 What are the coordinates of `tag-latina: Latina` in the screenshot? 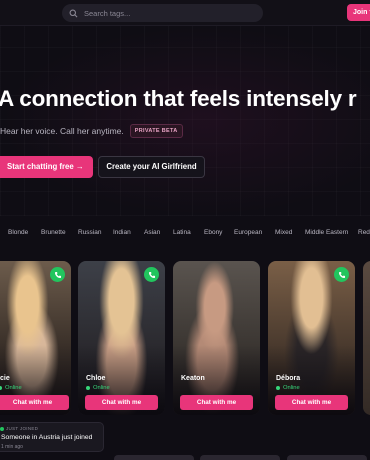 It's located at (182, 232).